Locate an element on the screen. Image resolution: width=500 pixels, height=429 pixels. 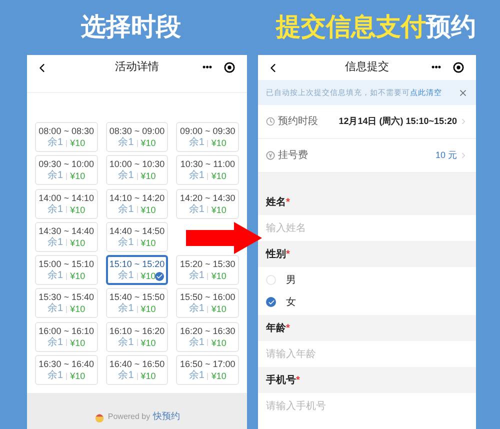
slot-time: 15:10 ~ 15:20 is located at coordinates (137, 264).